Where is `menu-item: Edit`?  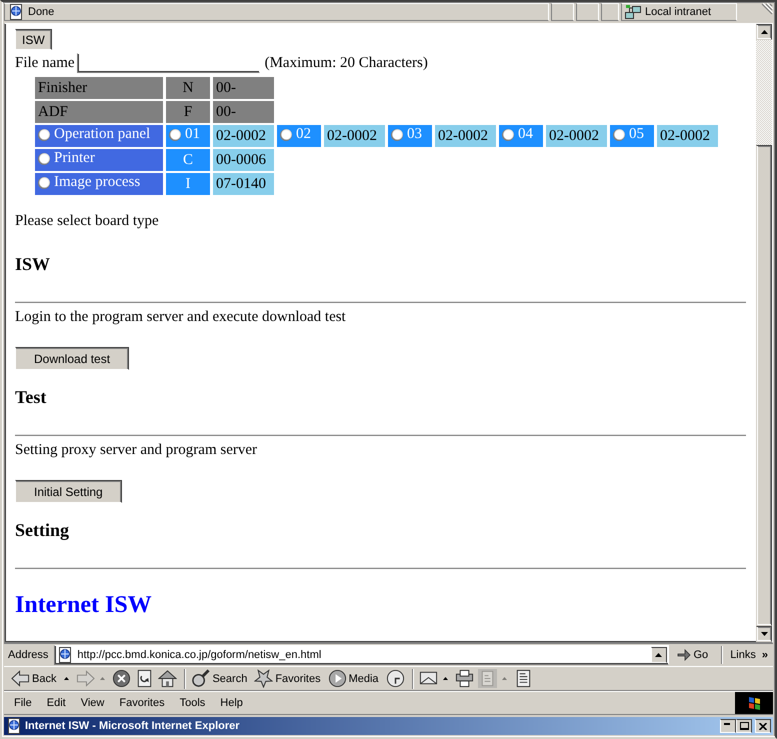 menu-item: Edit is located at coordinates (57, 703).